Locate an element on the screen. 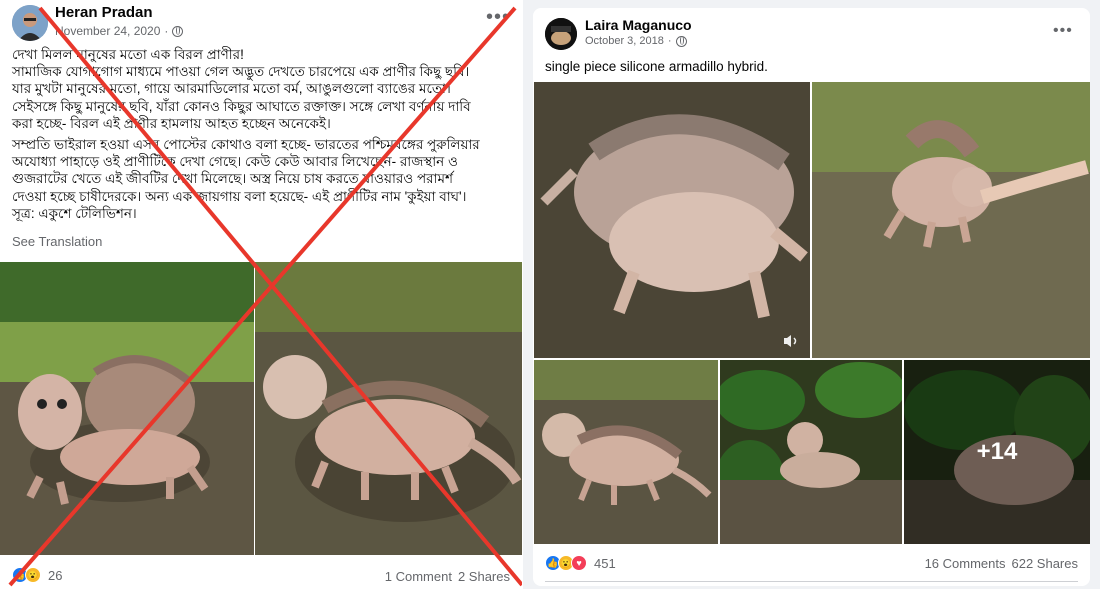  post-caption: single piece silicone armadillo hybrid. is located at coordinates (656, 66).